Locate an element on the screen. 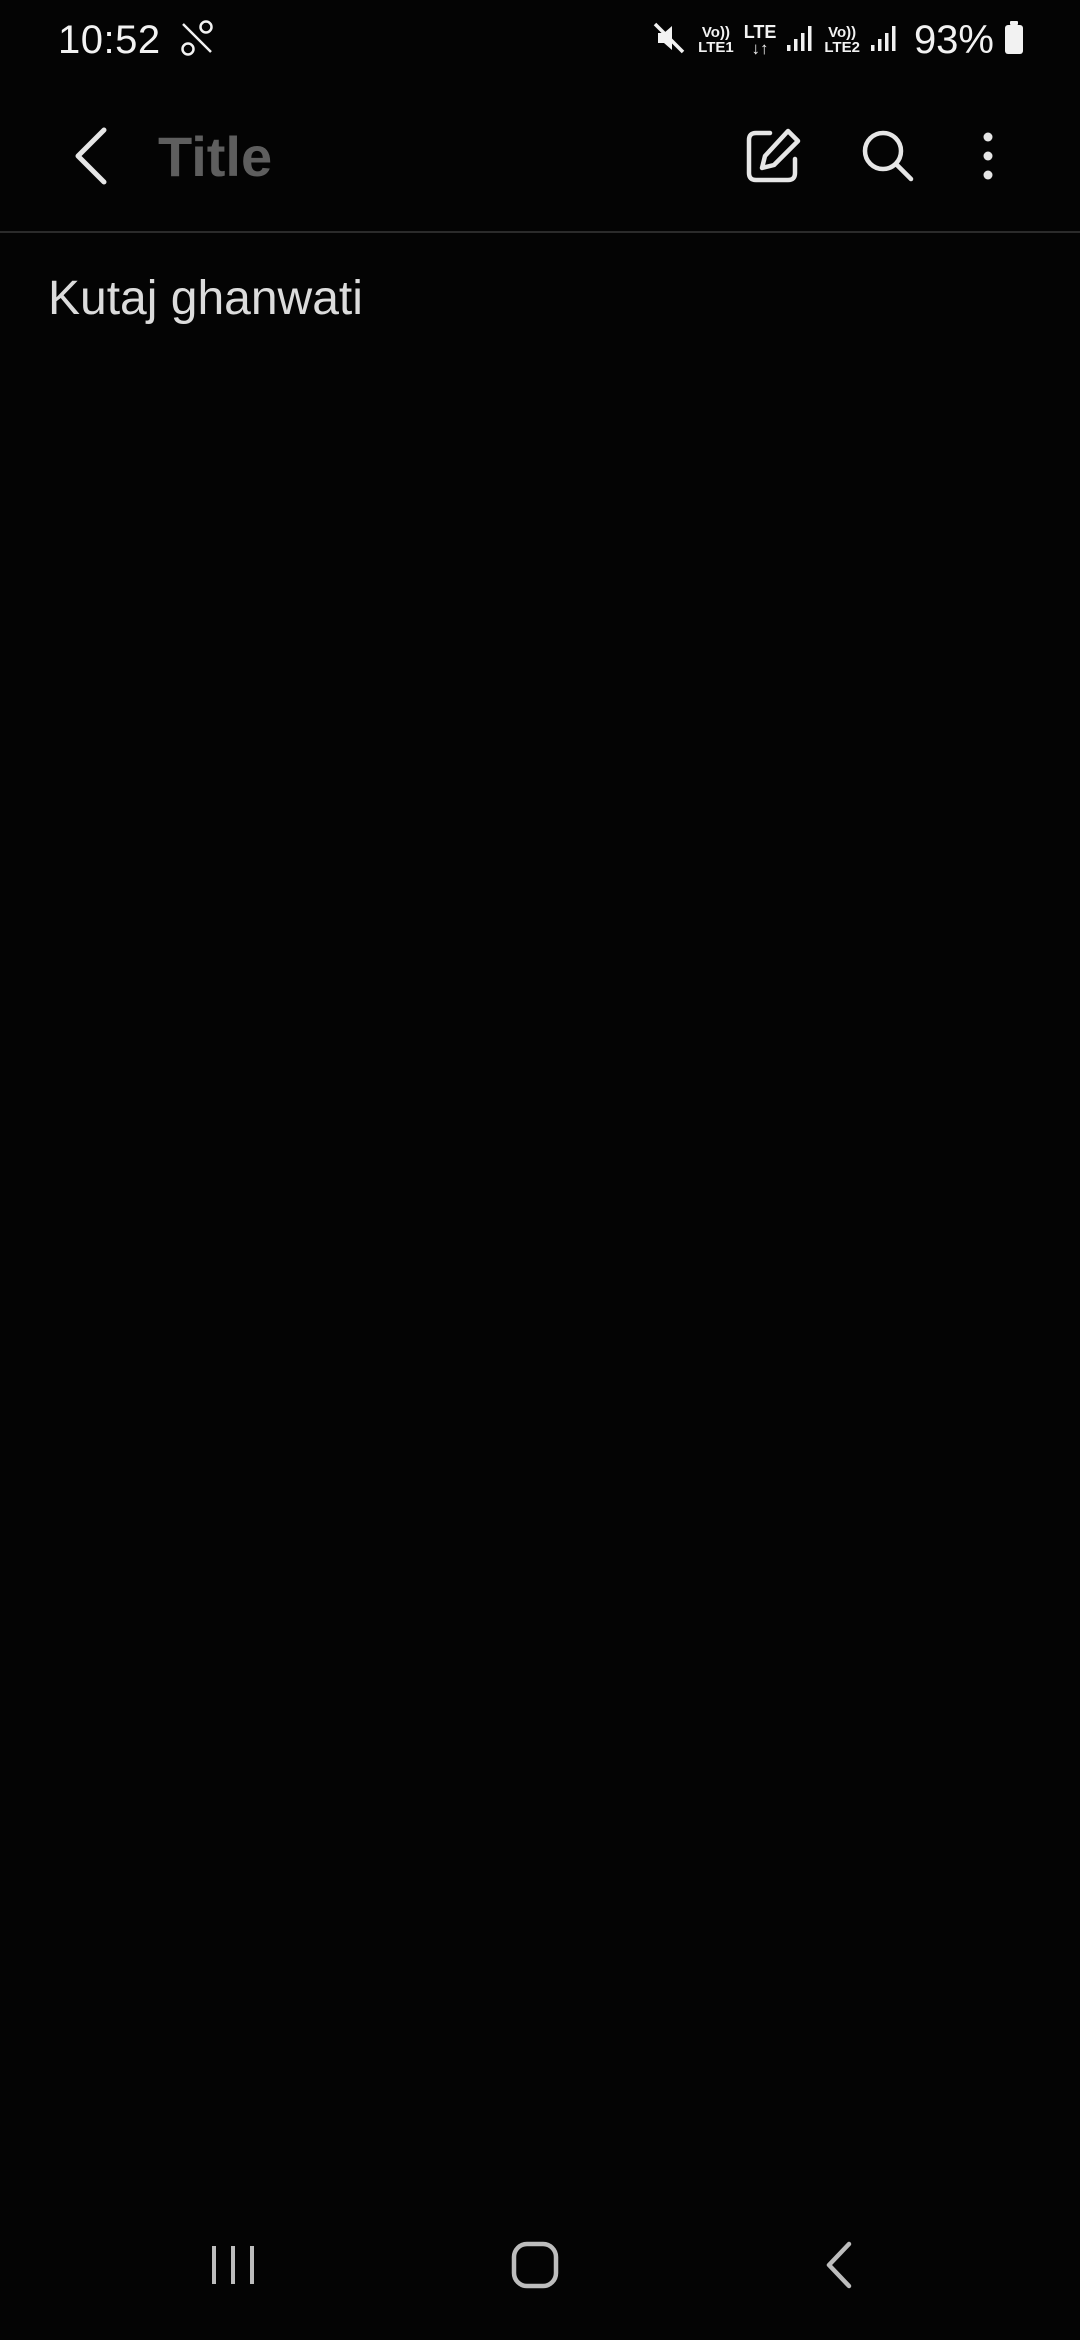  home-icon is located at coordinates (535, 2265).